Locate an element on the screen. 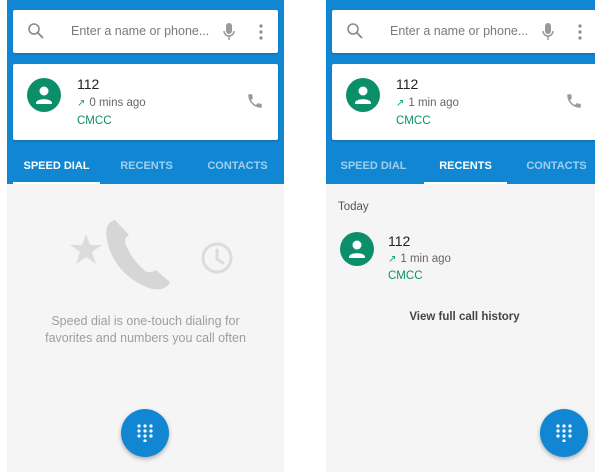 This screenshot has width=595, height=472. recent-call-card: 112 ↗ 1 min ago CMCC is located at coordinates (463, 102).